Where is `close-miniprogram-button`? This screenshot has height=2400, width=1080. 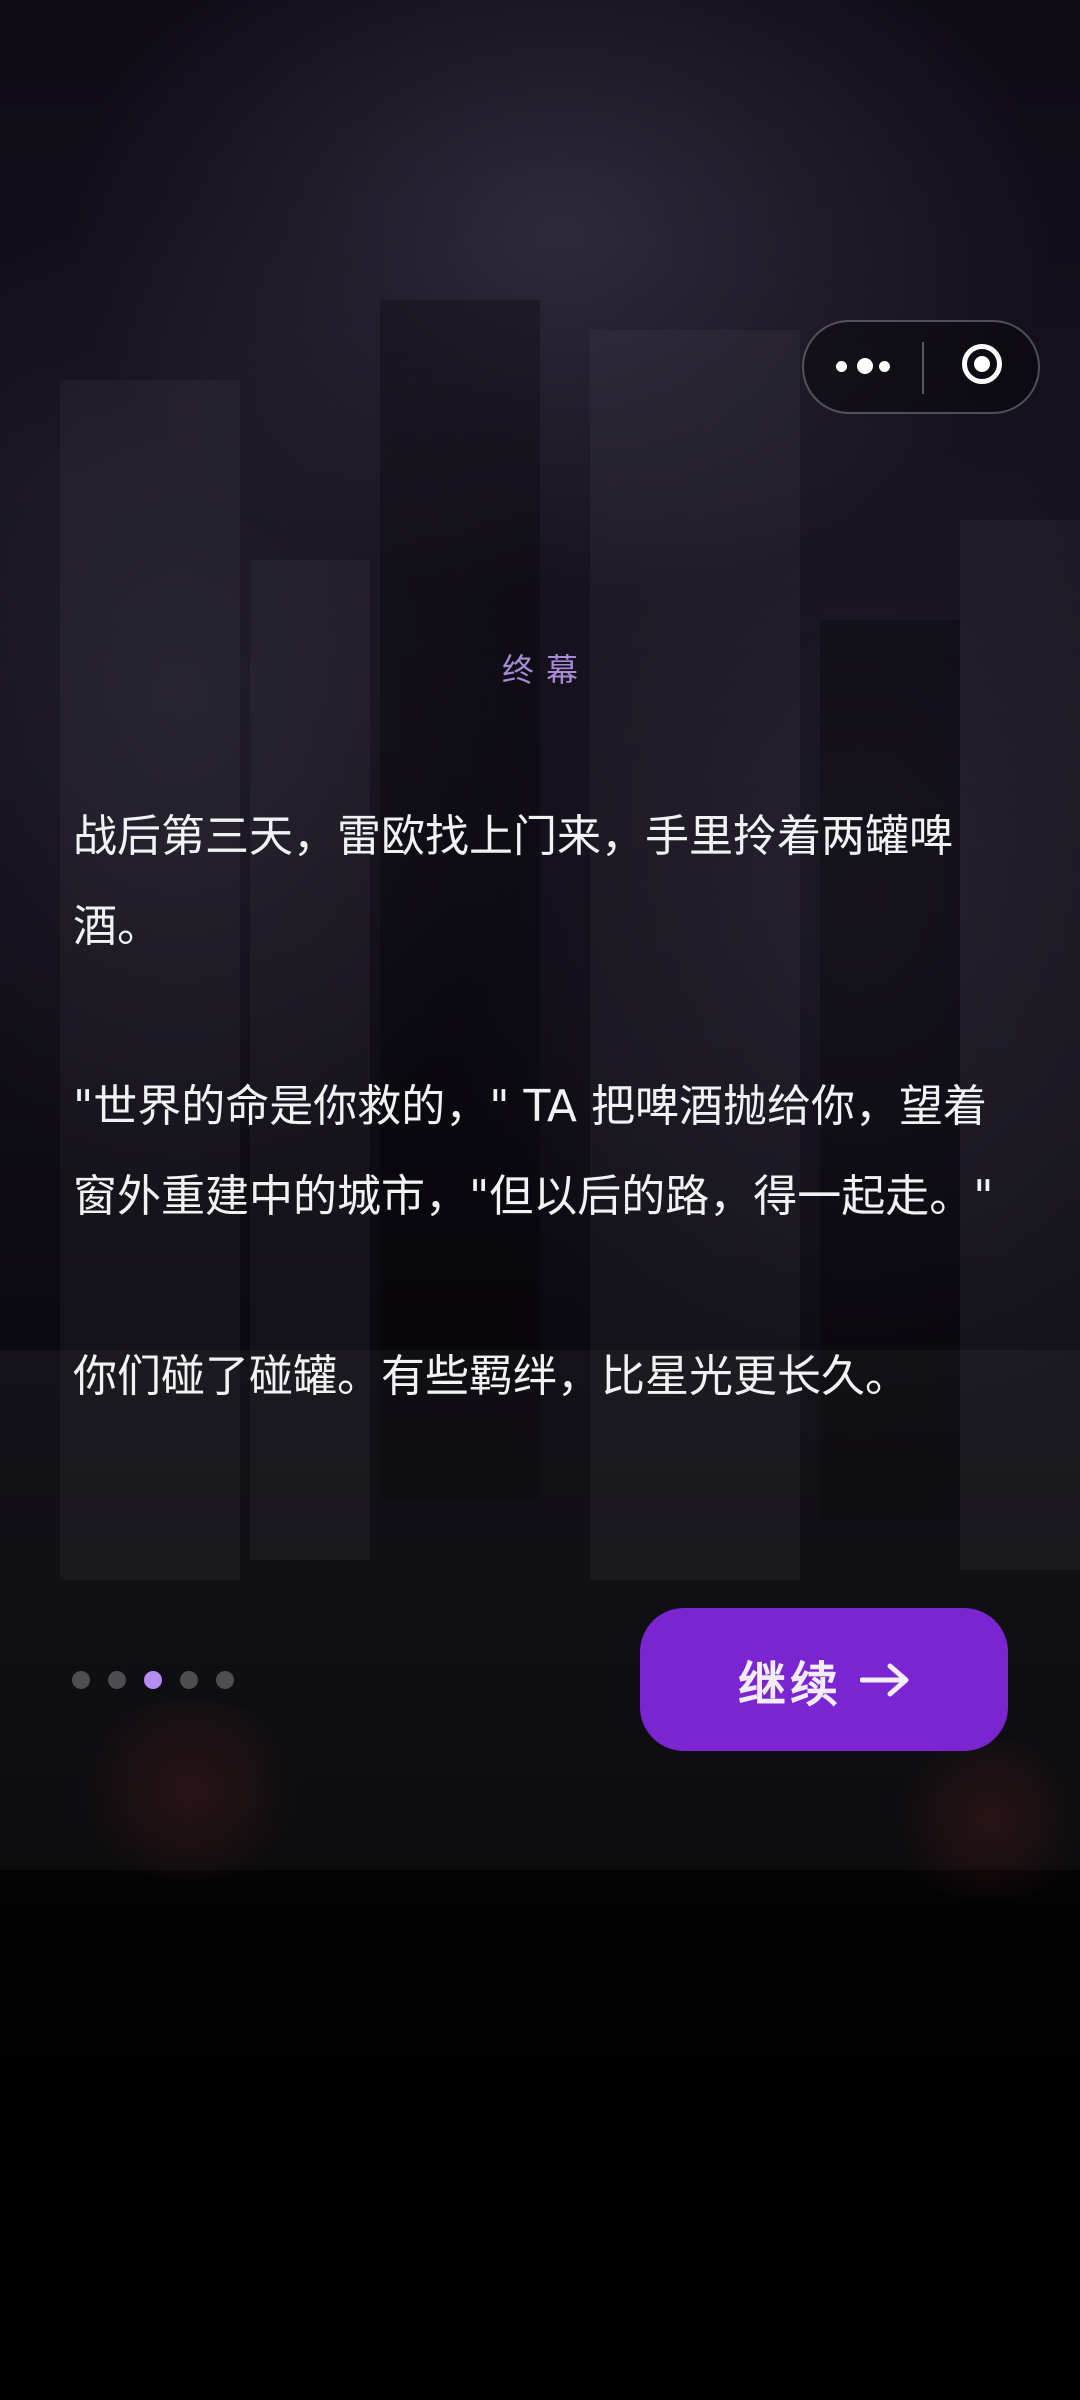
close-miniprogram-button is located at coordinates (981, 367).